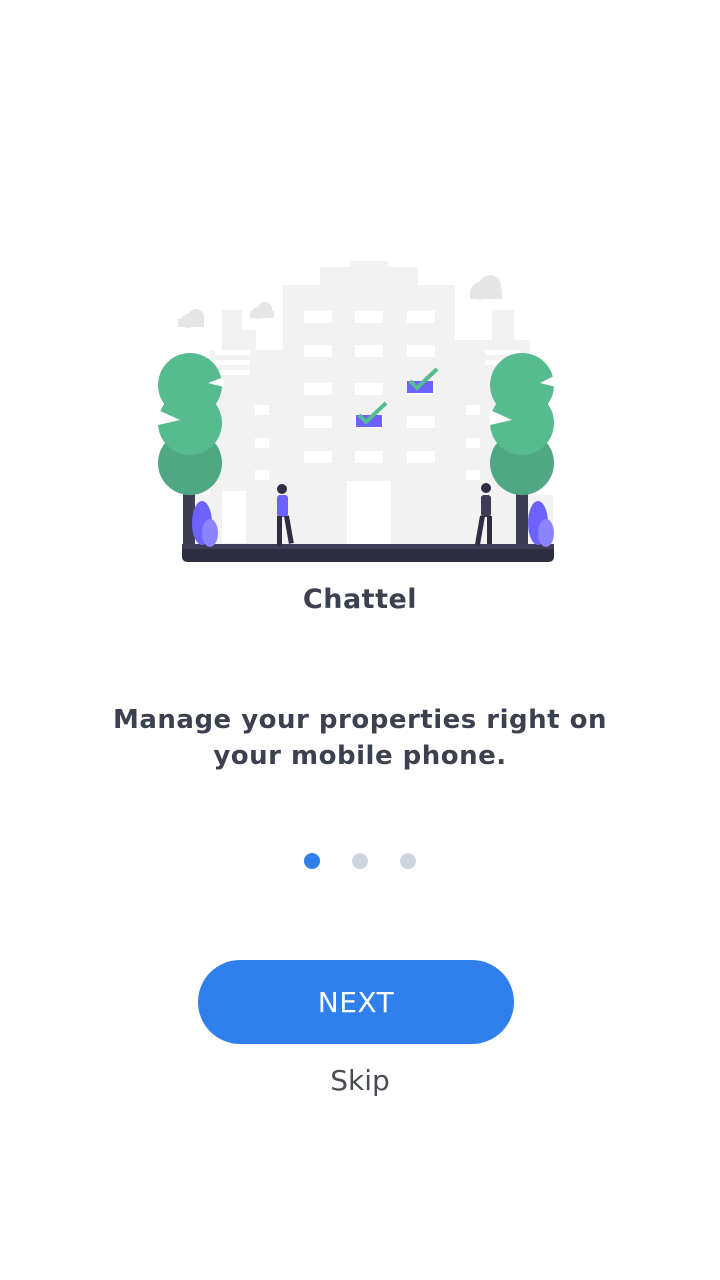  What do you see at coordinates (360, 1080) in the screenshot?
I see `skip-button: Skip` at bounding box center [360, 1080].